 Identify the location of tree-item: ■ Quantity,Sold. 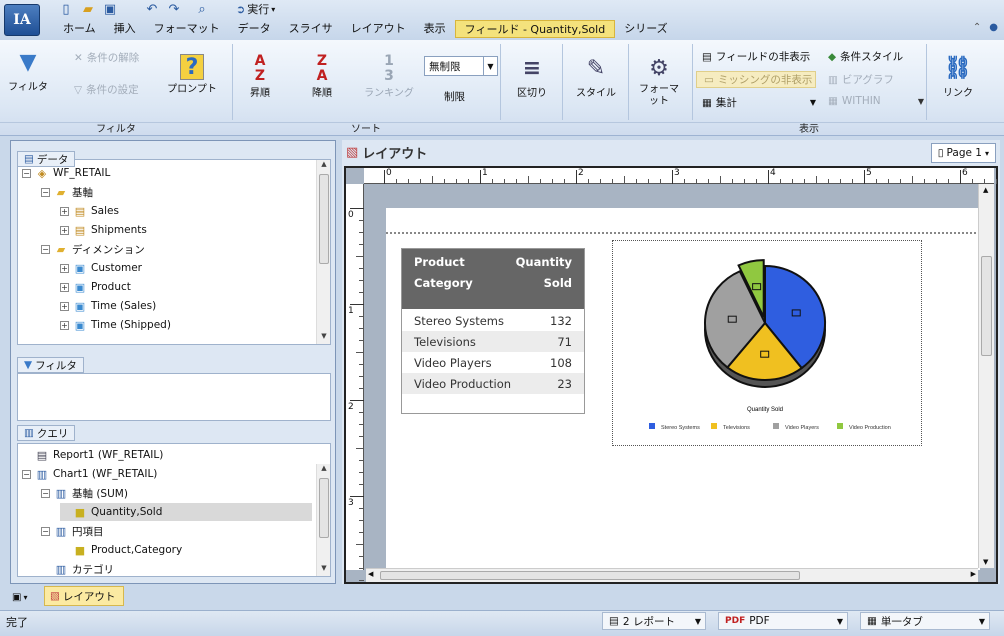
(186, 512).